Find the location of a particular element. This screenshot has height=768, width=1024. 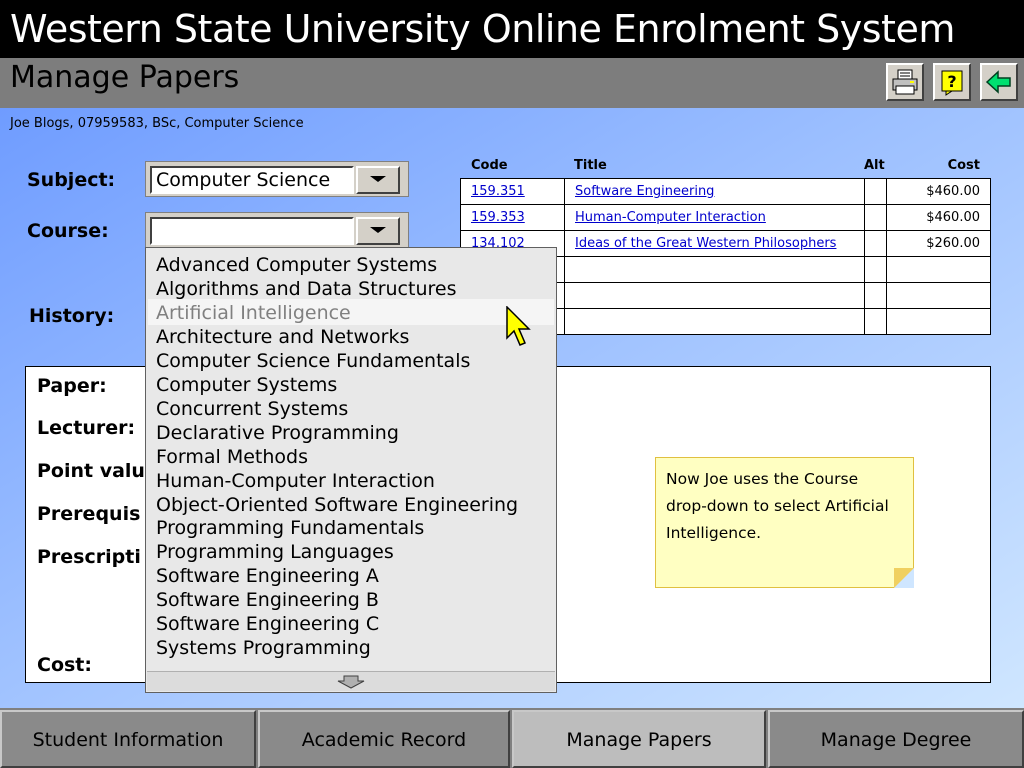

course-option: Programming Fundamentals is located at coordinates (290, 528).